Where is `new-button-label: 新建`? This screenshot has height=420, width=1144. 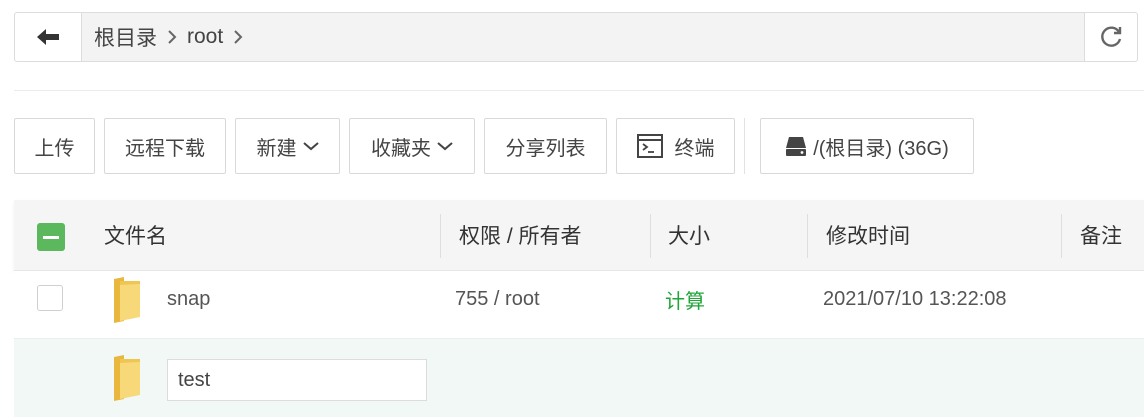
new-button-label: 新建 is located at coordinates (276, 148).